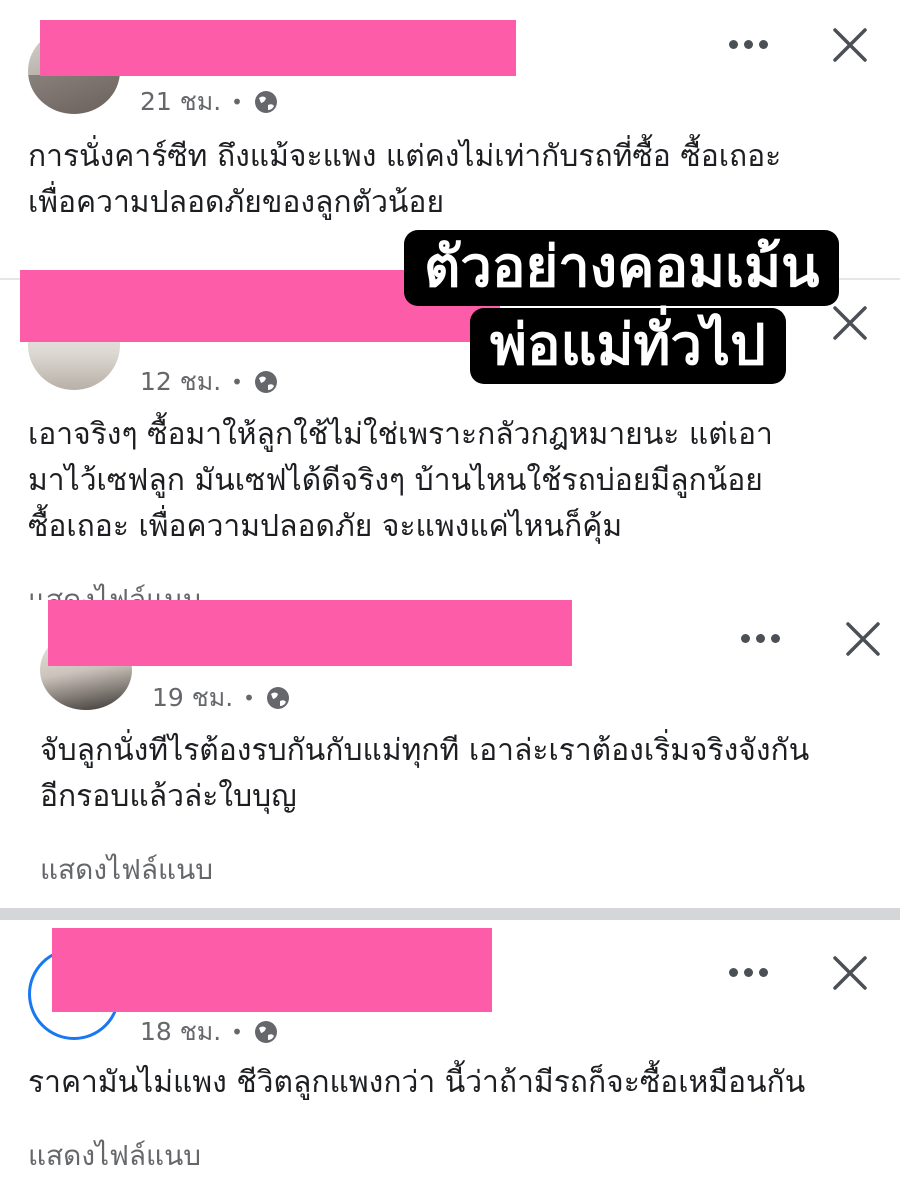 Image resolution: width=900 pixels, height=1200 pixels. I want to click on comment-meta: 19 ชม. •, so click(221, 698).